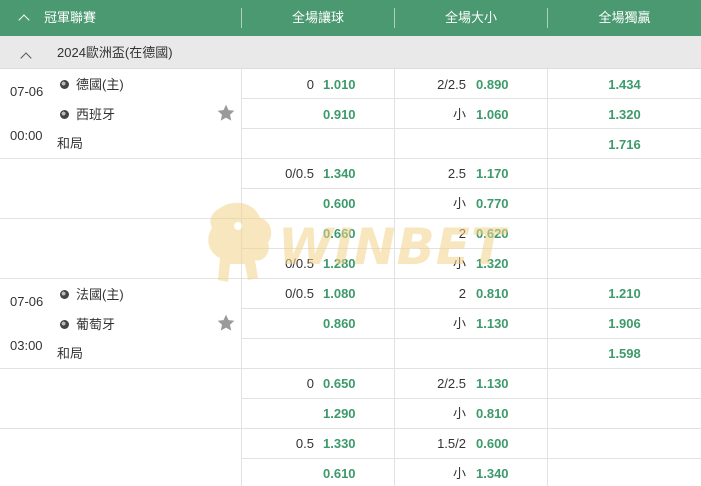 The height and width of the screenshot is (486, 701). I want to click on handicap-odds: 1.280, so click(348, 264).